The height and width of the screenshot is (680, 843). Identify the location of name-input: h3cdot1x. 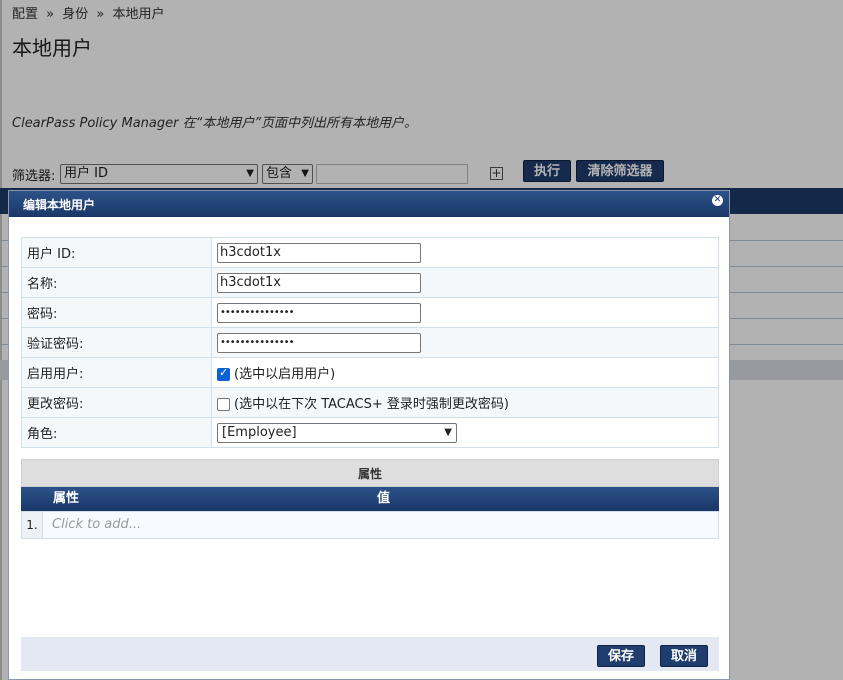
(319, 282).